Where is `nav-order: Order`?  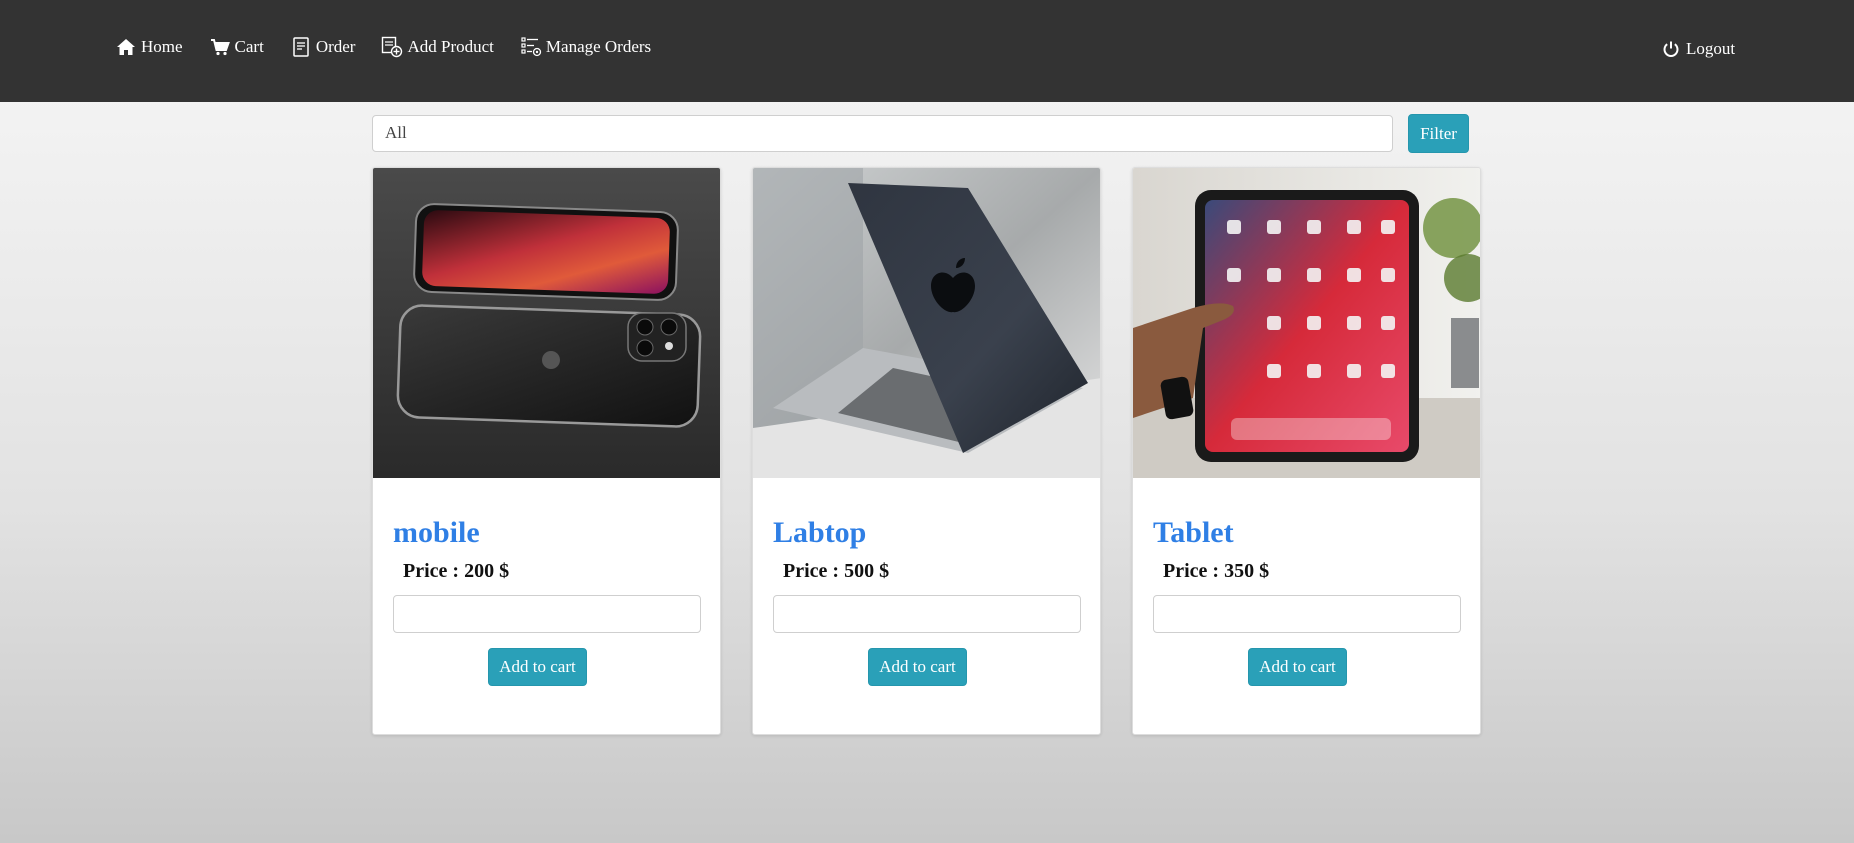 nav-order: Order is located at coordinates (323, 47).